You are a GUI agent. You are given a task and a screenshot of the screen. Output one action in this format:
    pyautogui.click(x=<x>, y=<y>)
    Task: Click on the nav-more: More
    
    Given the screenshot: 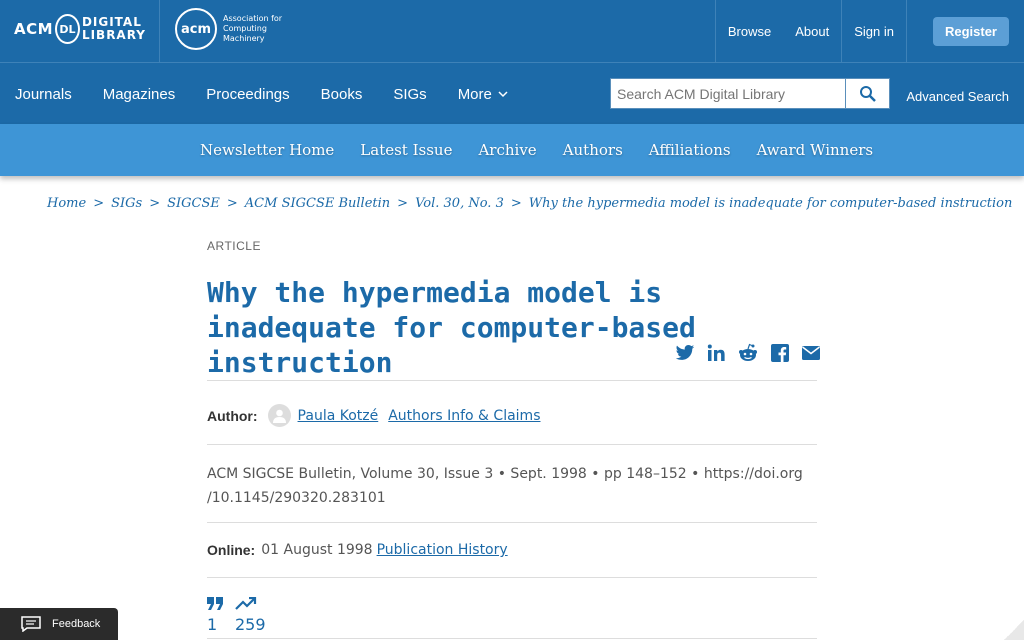 What is the action you would take?
    pyautogui.click(x=483, y=94)
    